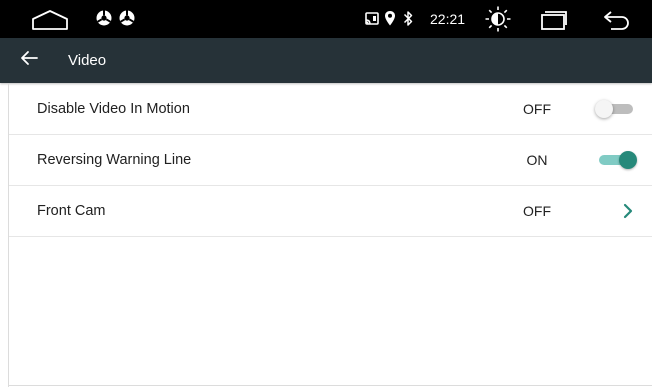 The width and height of the screenshot is (652, 387). What do you see at coordinates (448, 19) in the screenshot?
I see `clock: 22:21` at bounding box center [448, 19].